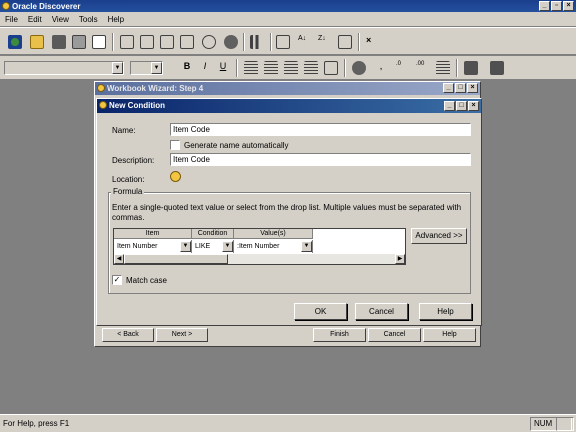 The height and width of the screenshot is (432, 576). I want to click on menu-tools: Tools, so click(88, 19).